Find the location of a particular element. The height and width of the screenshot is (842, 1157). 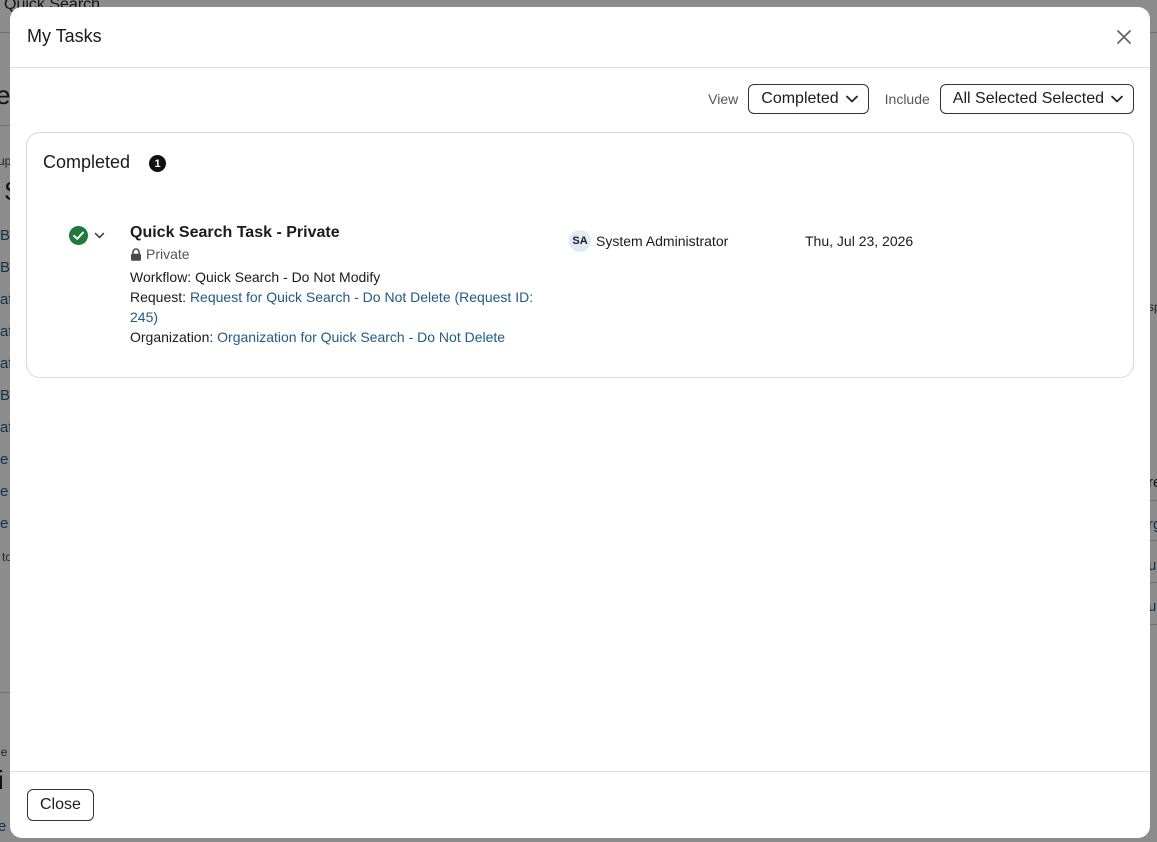

include-select: All Selected Selected is located at coordinates (1036, 99).